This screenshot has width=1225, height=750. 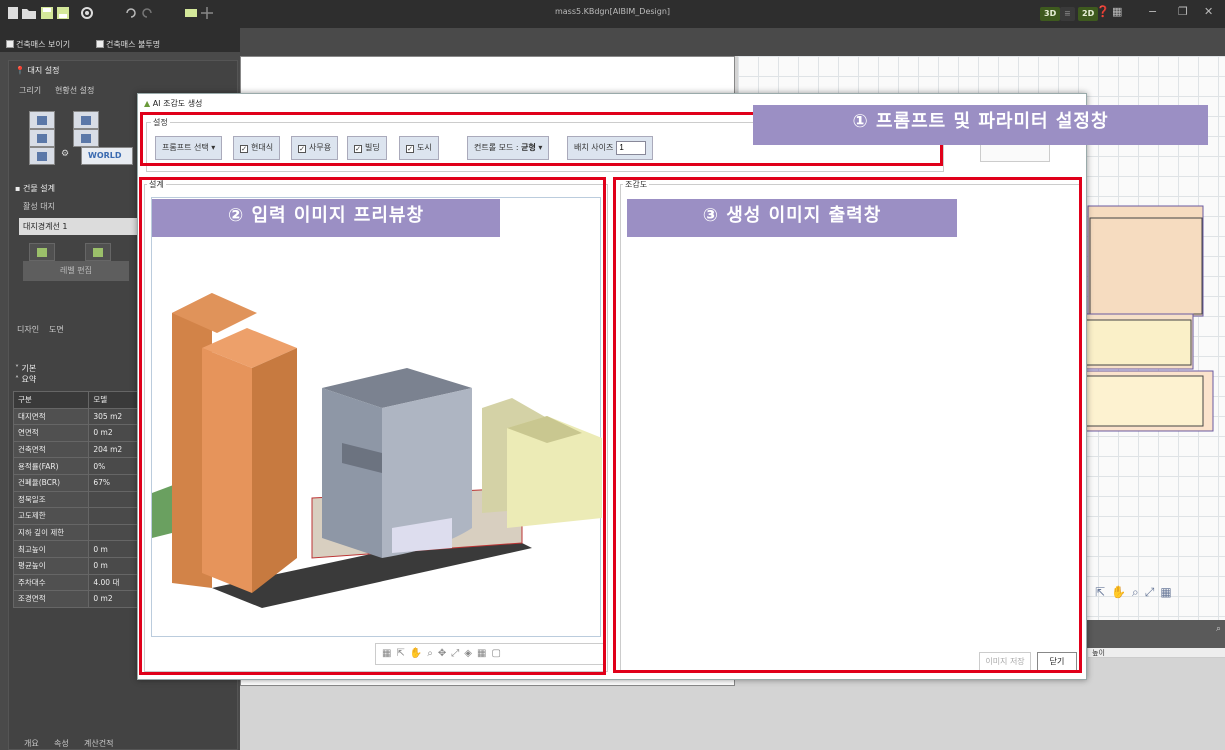 I want to click on site-draw-tool, so click(x=42, y=120).